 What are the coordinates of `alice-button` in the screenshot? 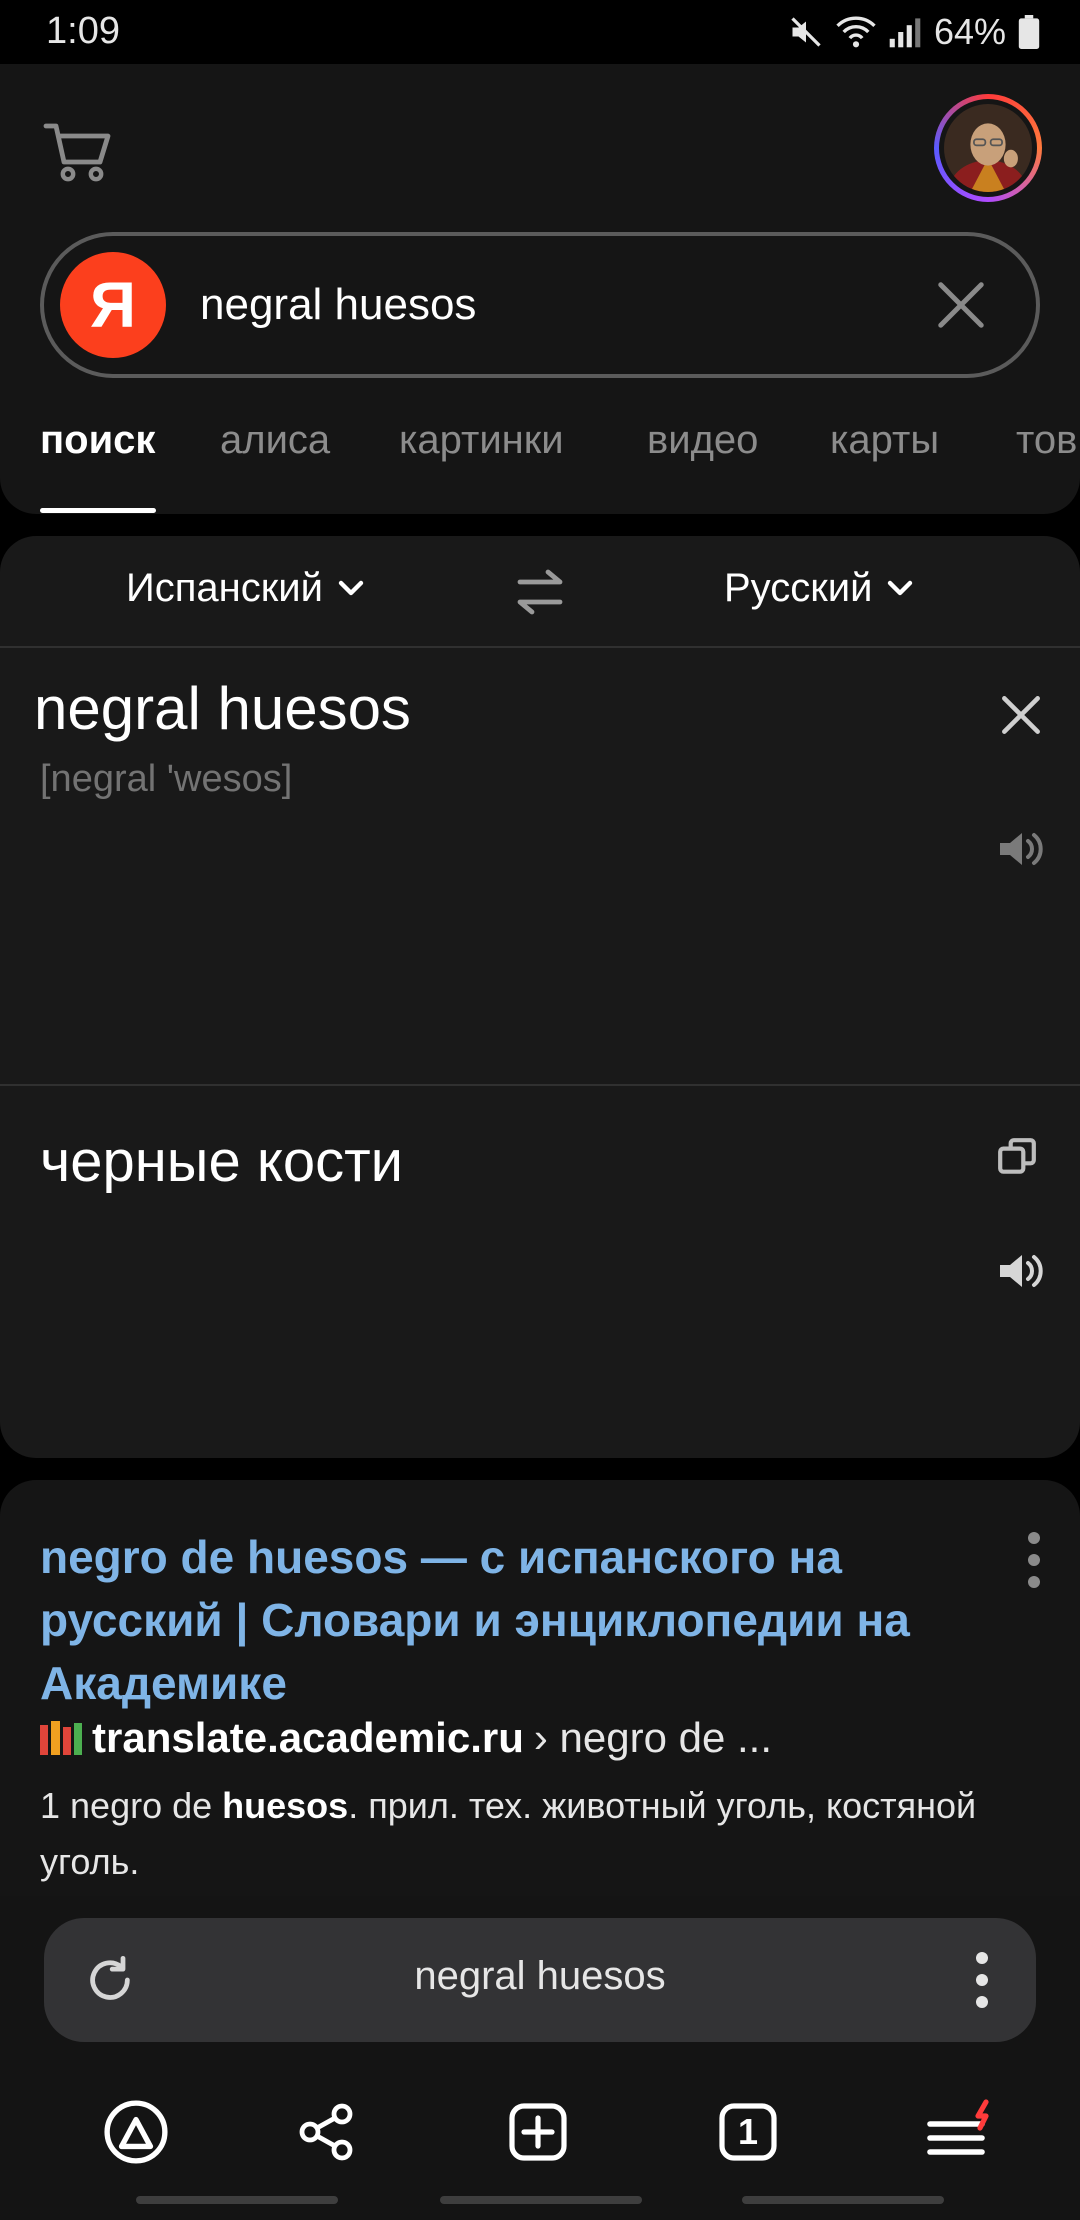 It's located at (136, 2132).